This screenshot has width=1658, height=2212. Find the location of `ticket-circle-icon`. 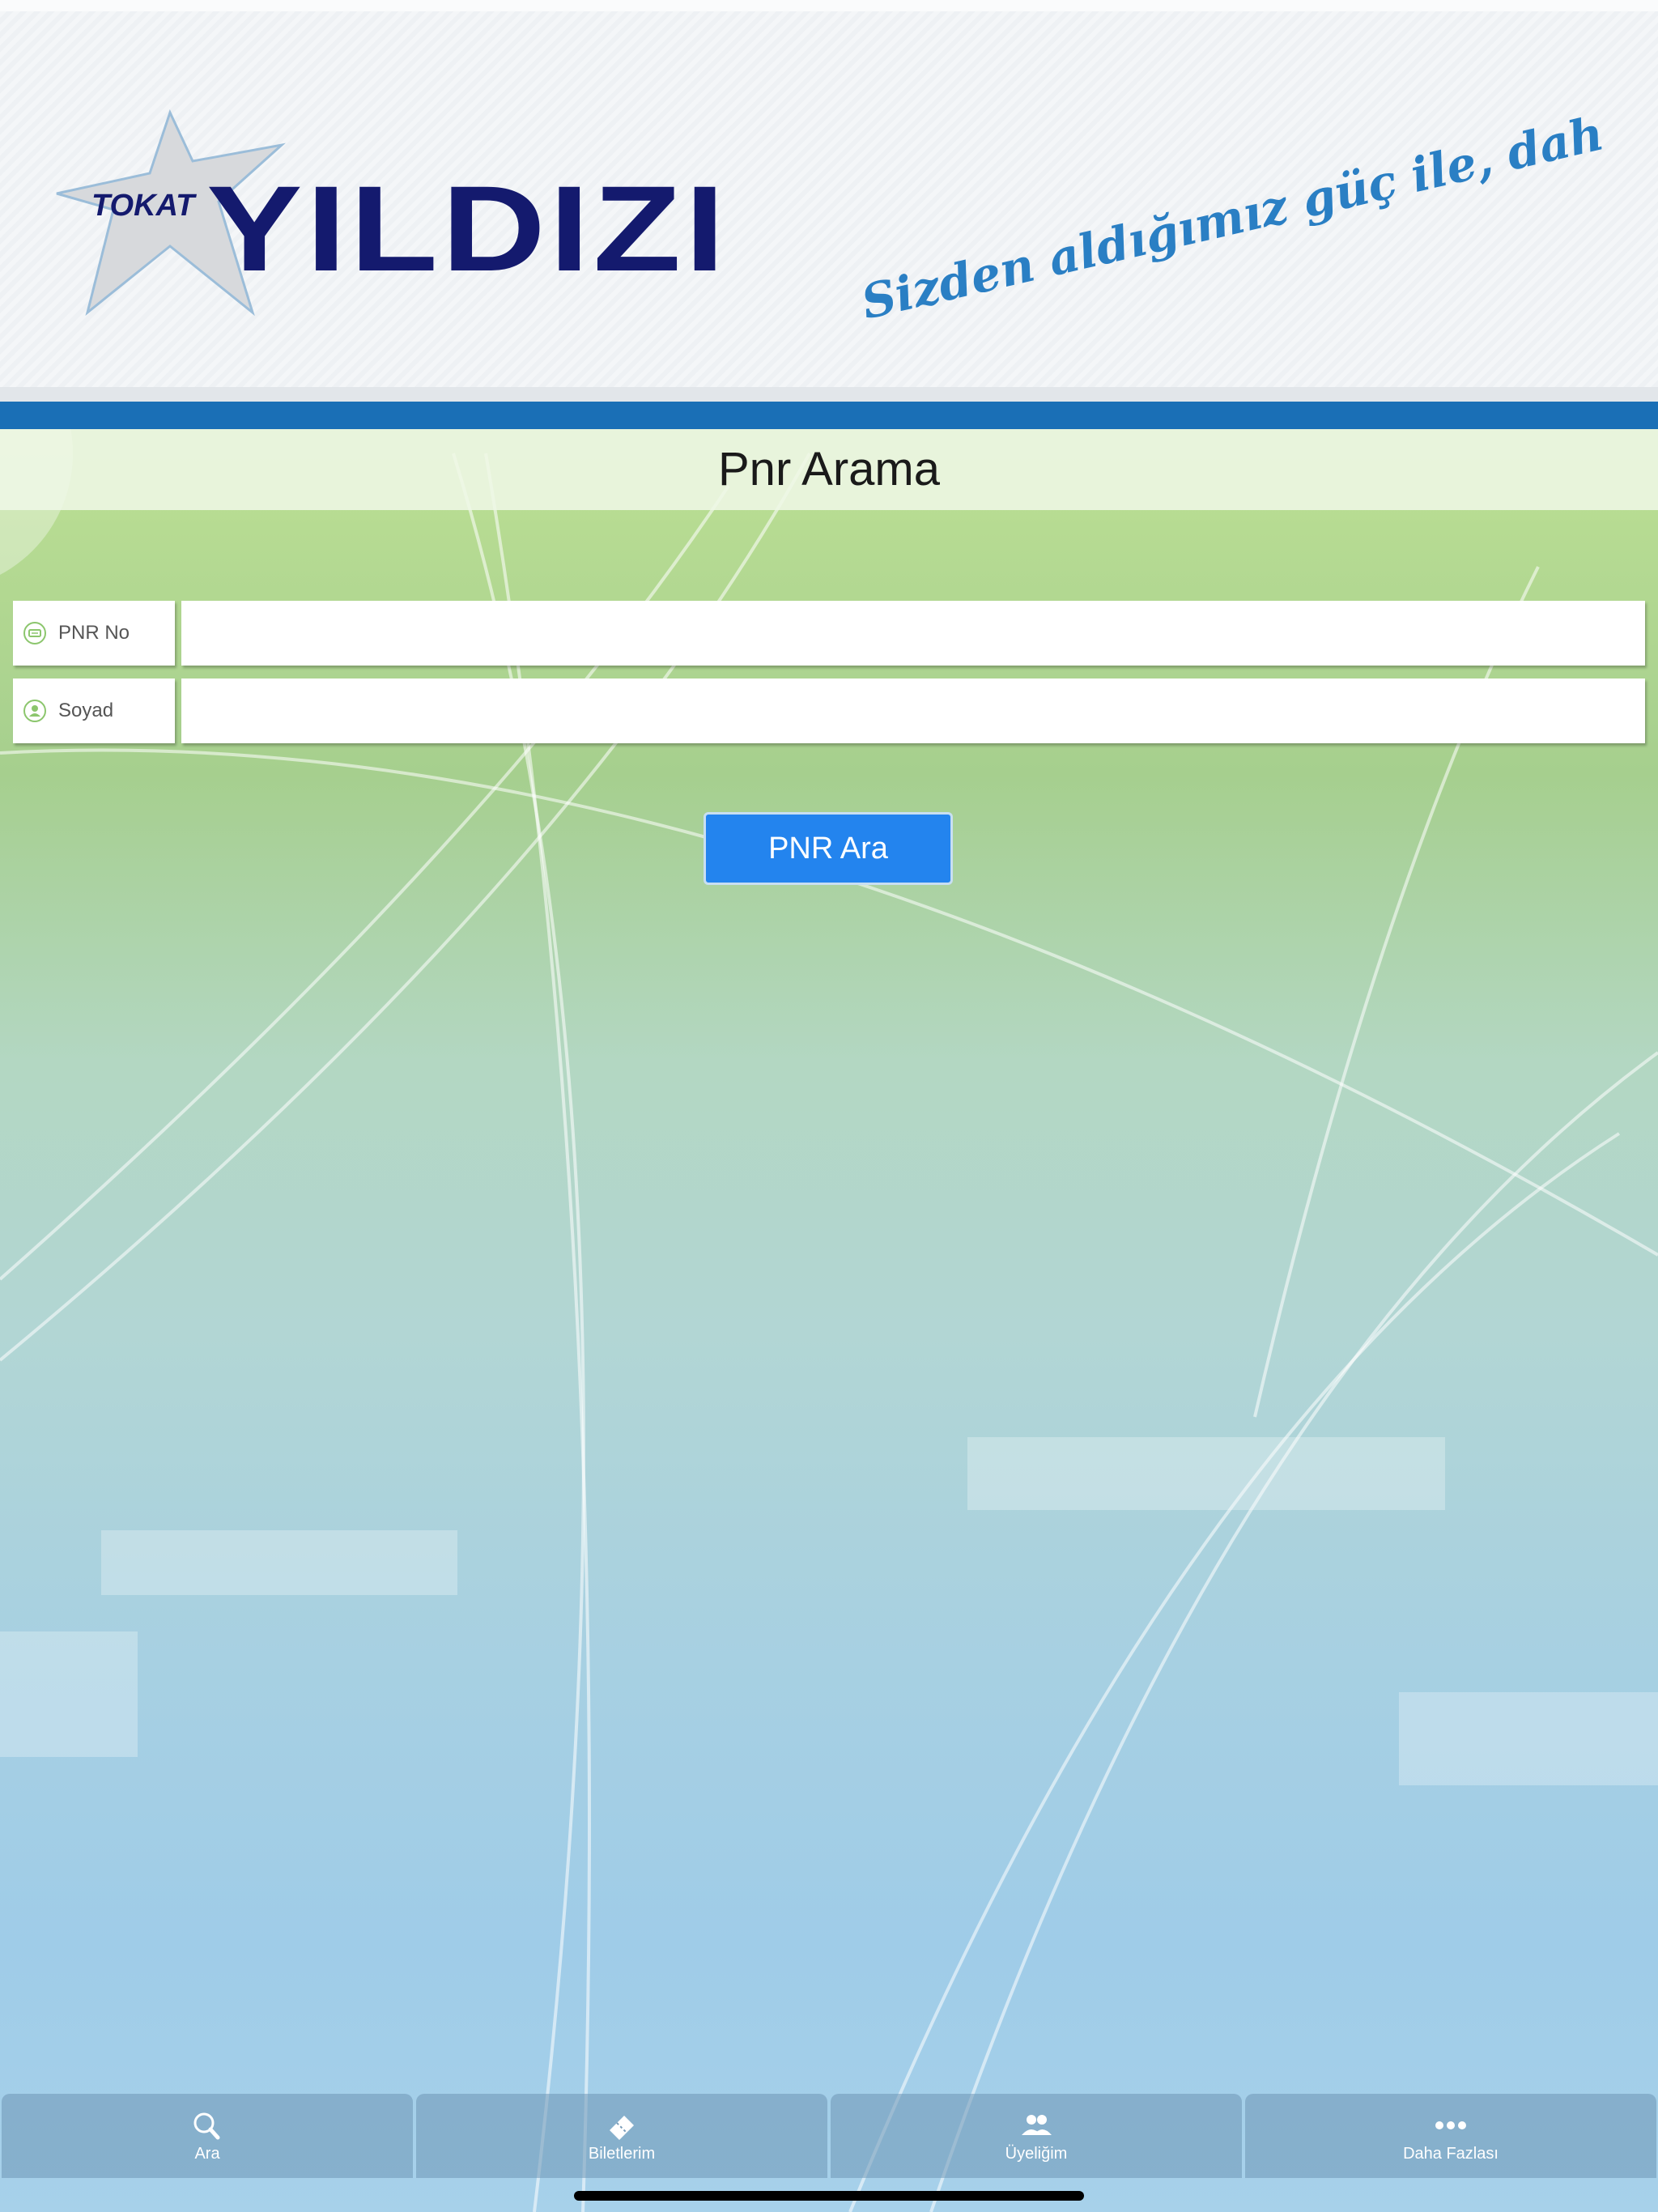

ticket-circle-icon is located at coordinates (34, 633).